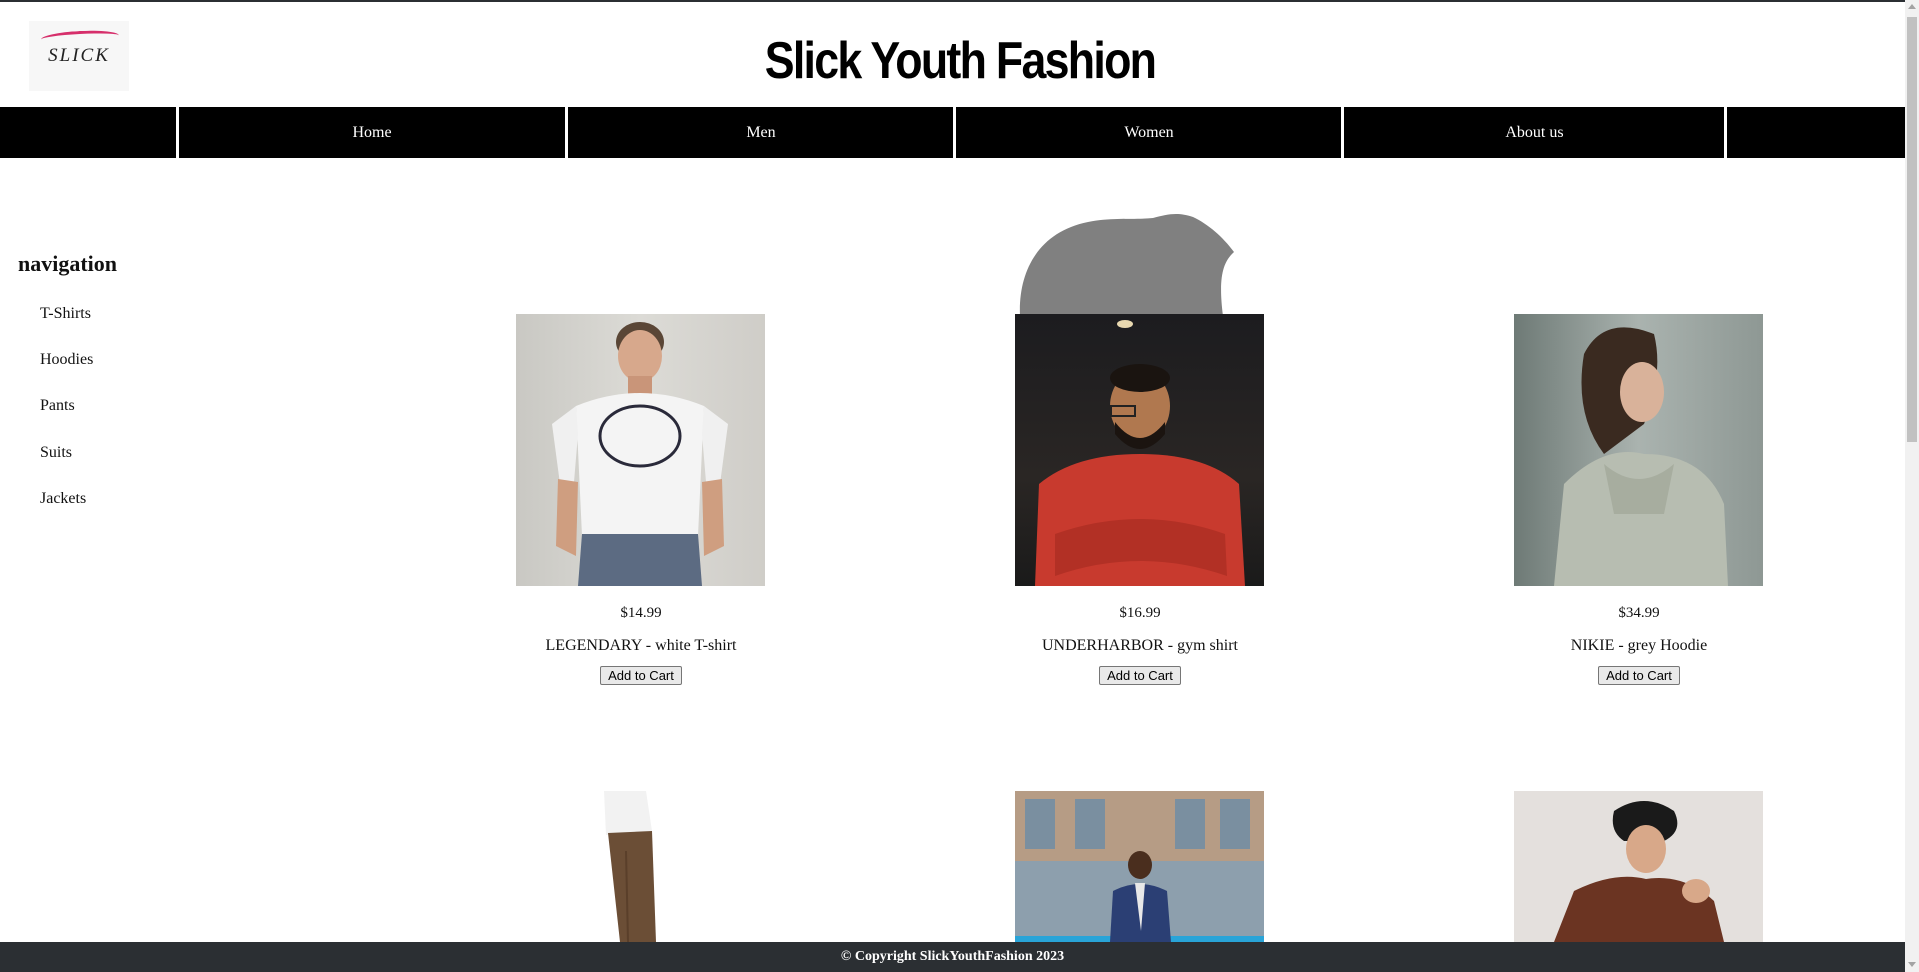 The image size is (1919, 972). I want to click on silhouette-image, so click(1126, 265).